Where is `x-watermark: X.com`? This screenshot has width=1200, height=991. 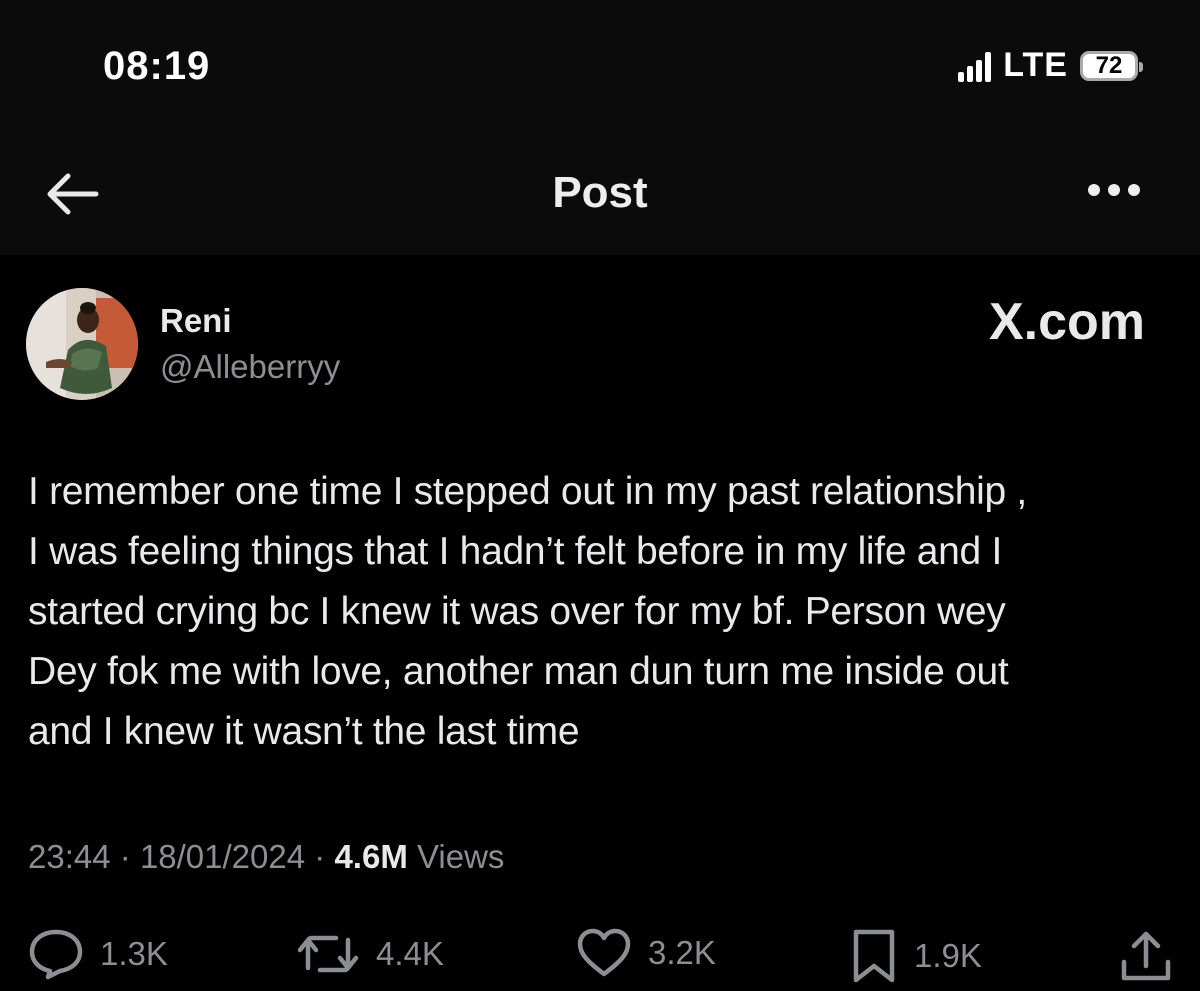 x-watermark: X.com is located at coordinates (1066, 322).